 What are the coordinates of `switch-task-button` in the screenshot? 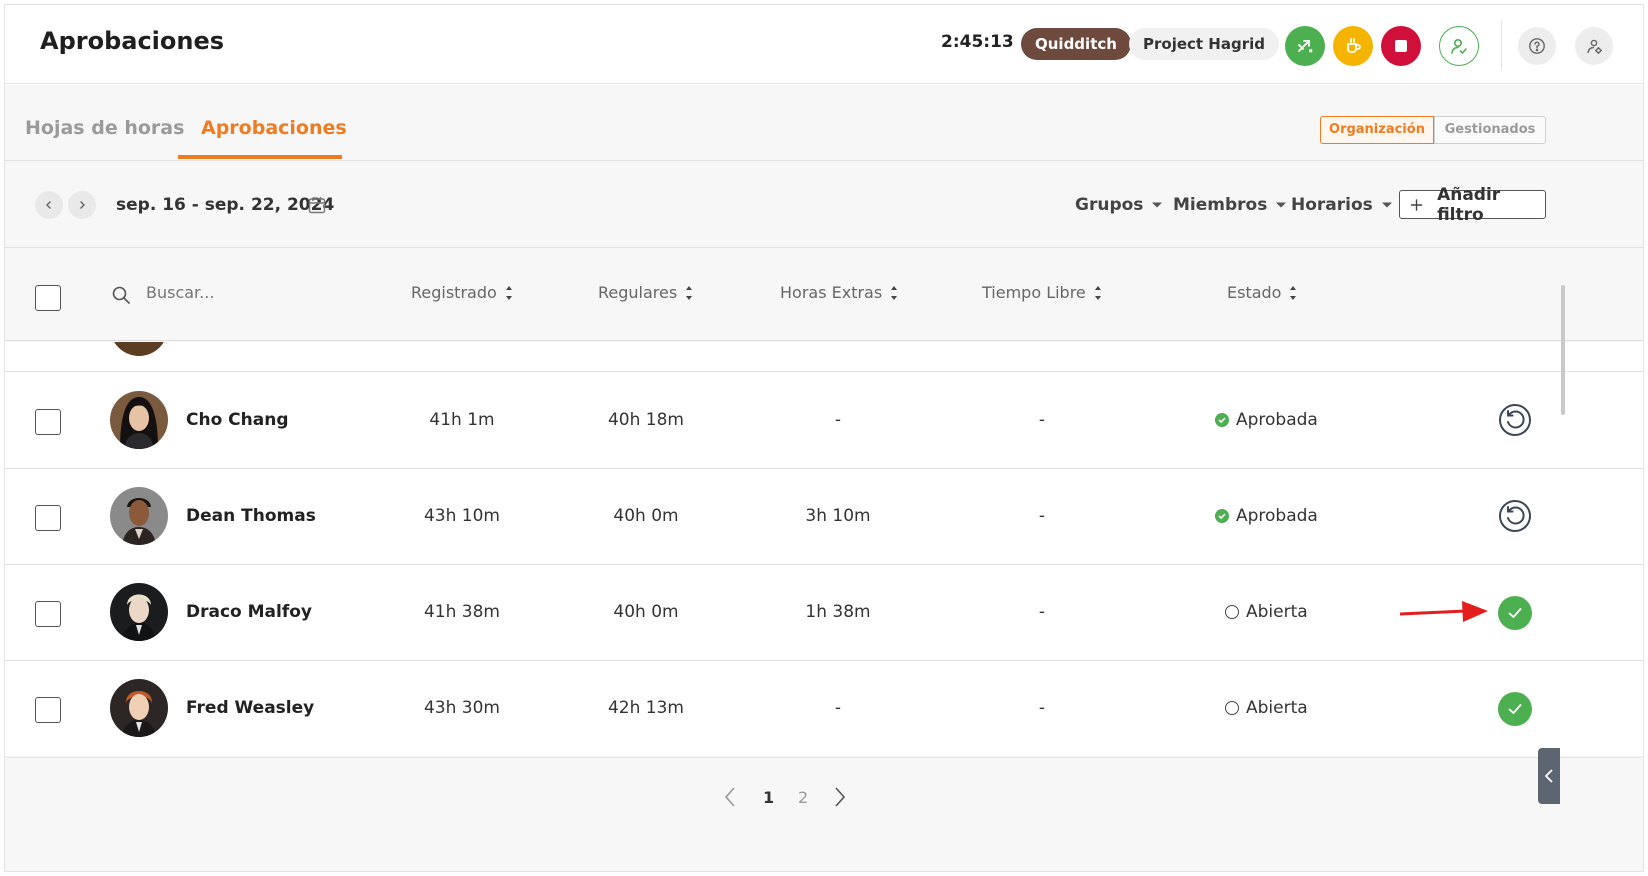 It's located at (1305, 46).